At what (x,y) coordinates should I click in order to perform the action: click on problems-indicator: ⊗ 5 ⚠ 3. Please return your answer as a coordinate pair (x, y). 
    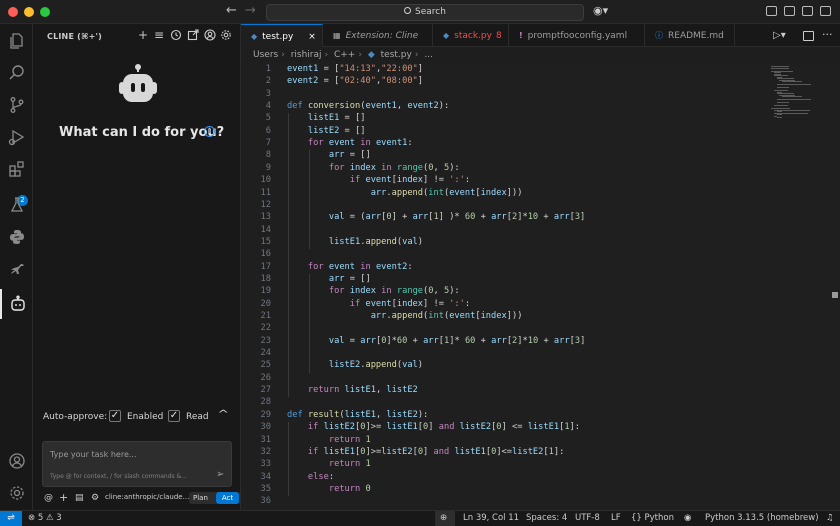
    Looking at the image, I should click on (45, 518).